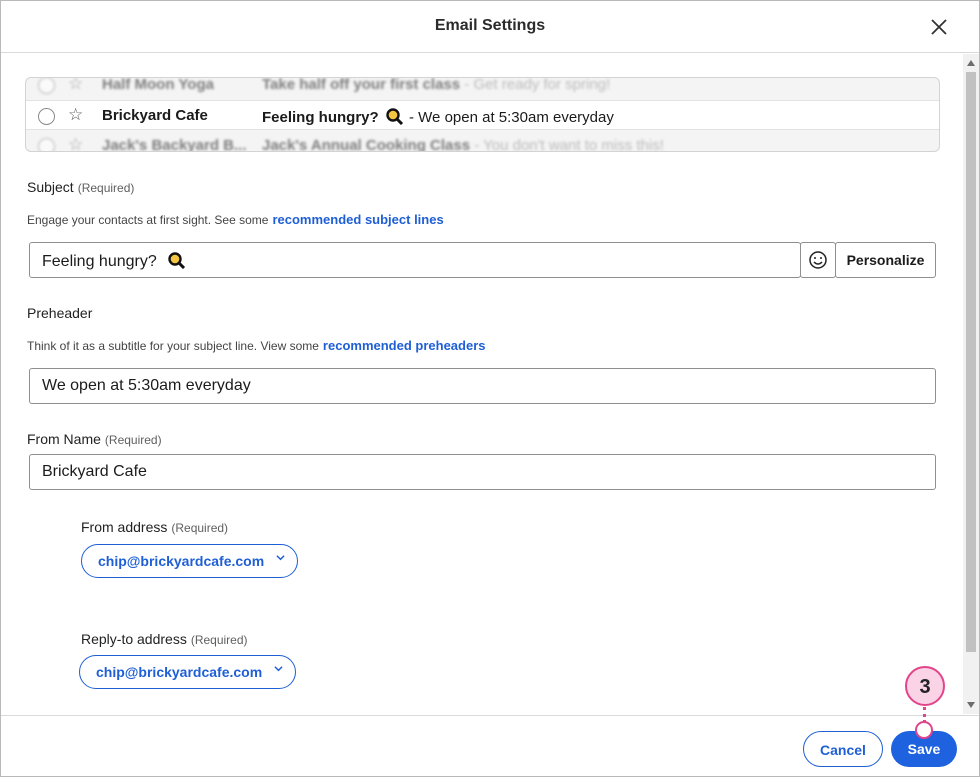 Image resolution: width=980 pixels, height=777 pixels. What do you see at coordinates (567, 144) in the screenshot?
I see `preview-preheader: - You don't want to miss this!` at bounding box center [567, 144].